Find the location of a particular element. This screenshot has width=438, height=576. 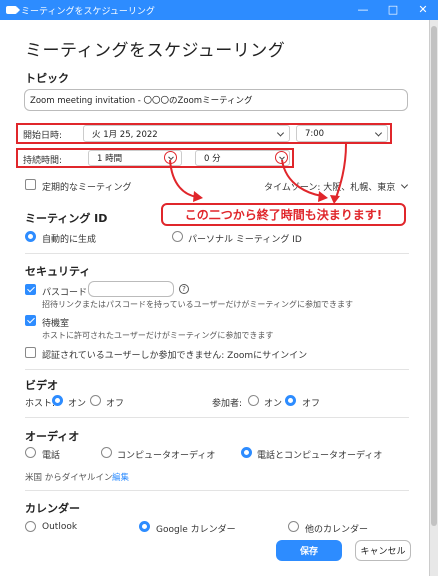

video-host-on-label: オン is located at coordinates (77, 404).